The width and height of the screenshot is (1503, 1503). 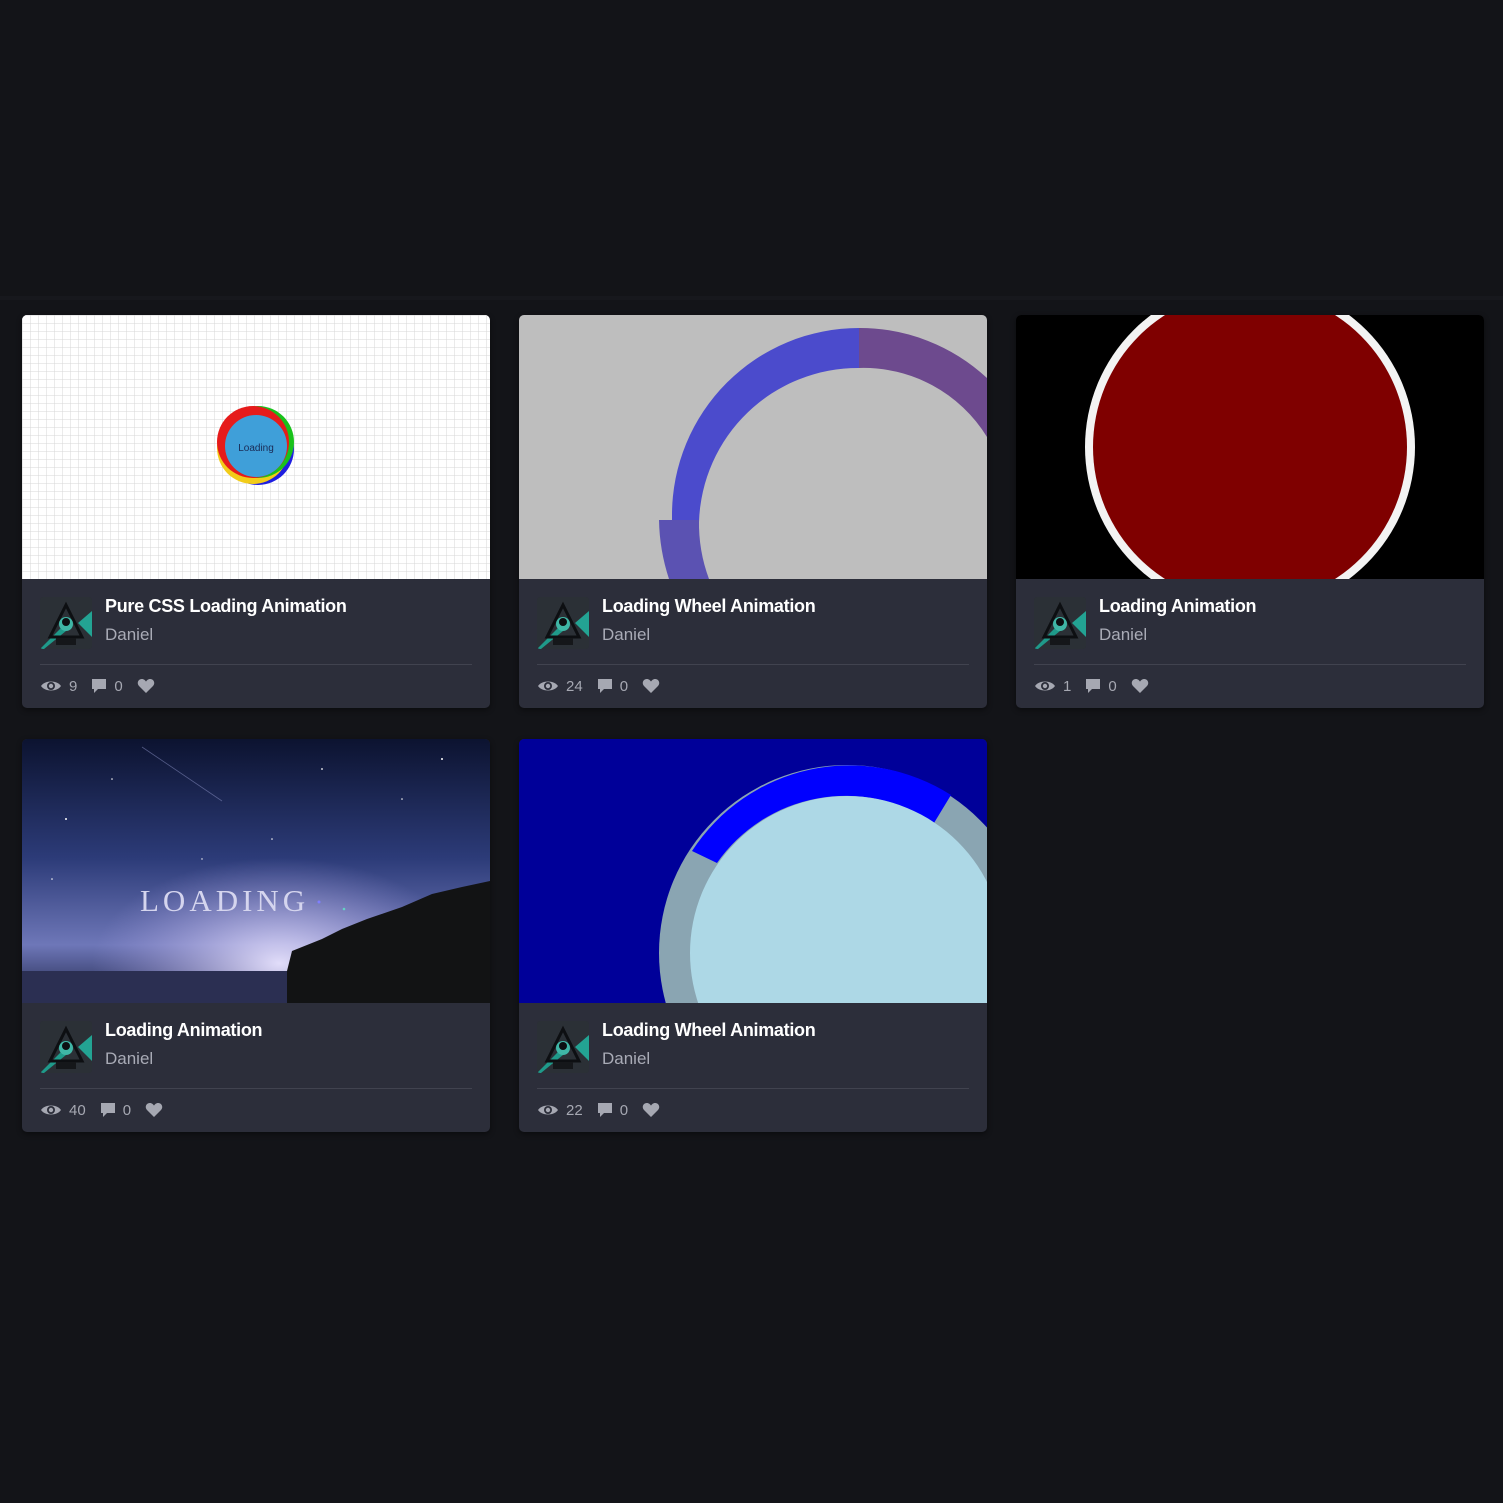 I want to click on thumbnail-grid-loader: Loading, so click(x=256, y=447).